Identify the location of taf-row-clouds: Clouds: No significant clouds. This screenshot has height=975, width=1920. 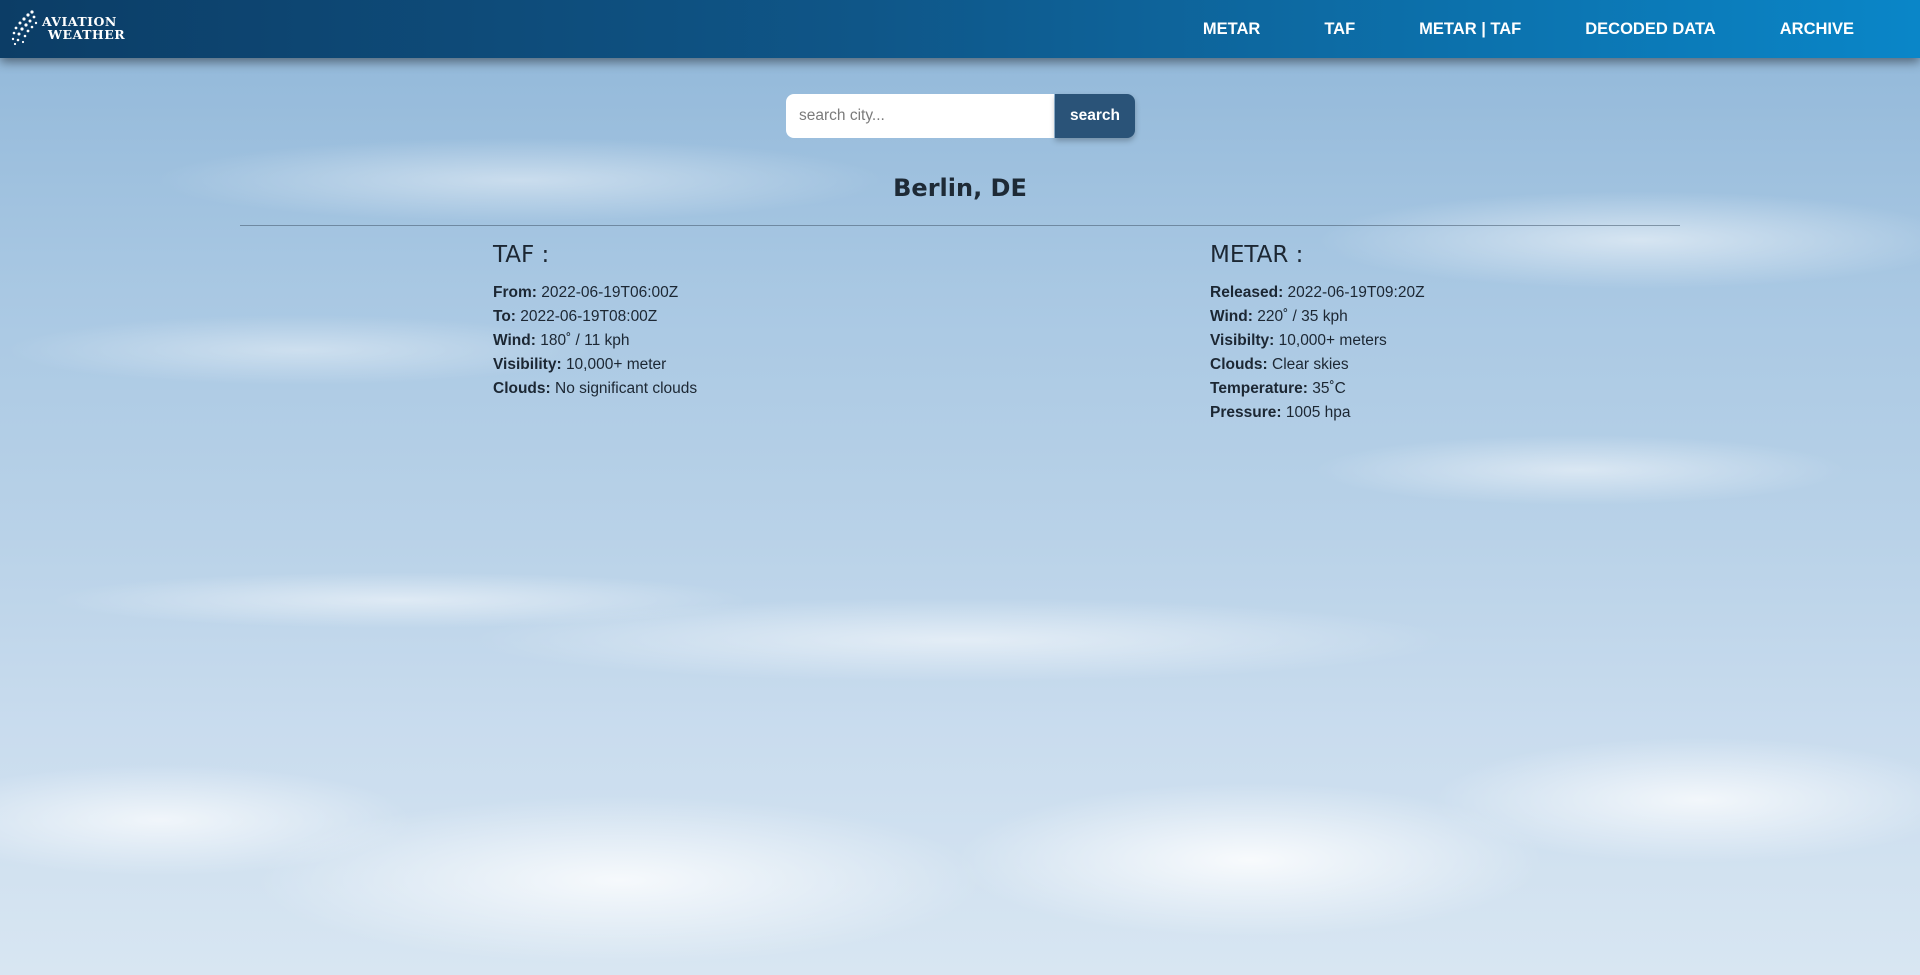
(595, 389).